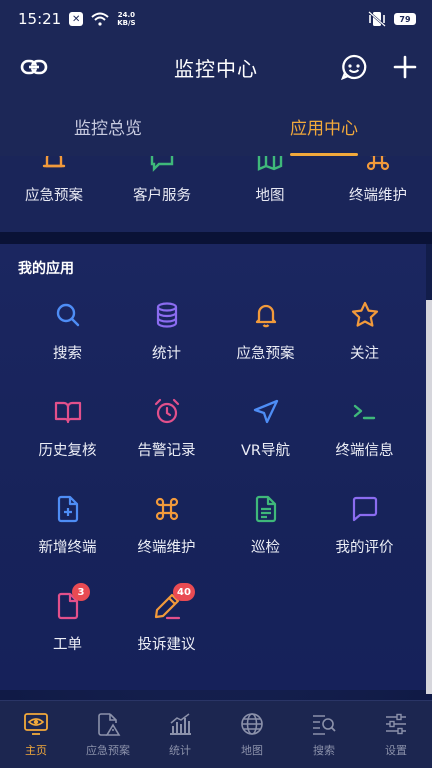 The image size is (432, 768). What do you see at coordinates (180, 724) in the screenshot?
I see `bar-chart-icon` at bounding box center [180, 724].